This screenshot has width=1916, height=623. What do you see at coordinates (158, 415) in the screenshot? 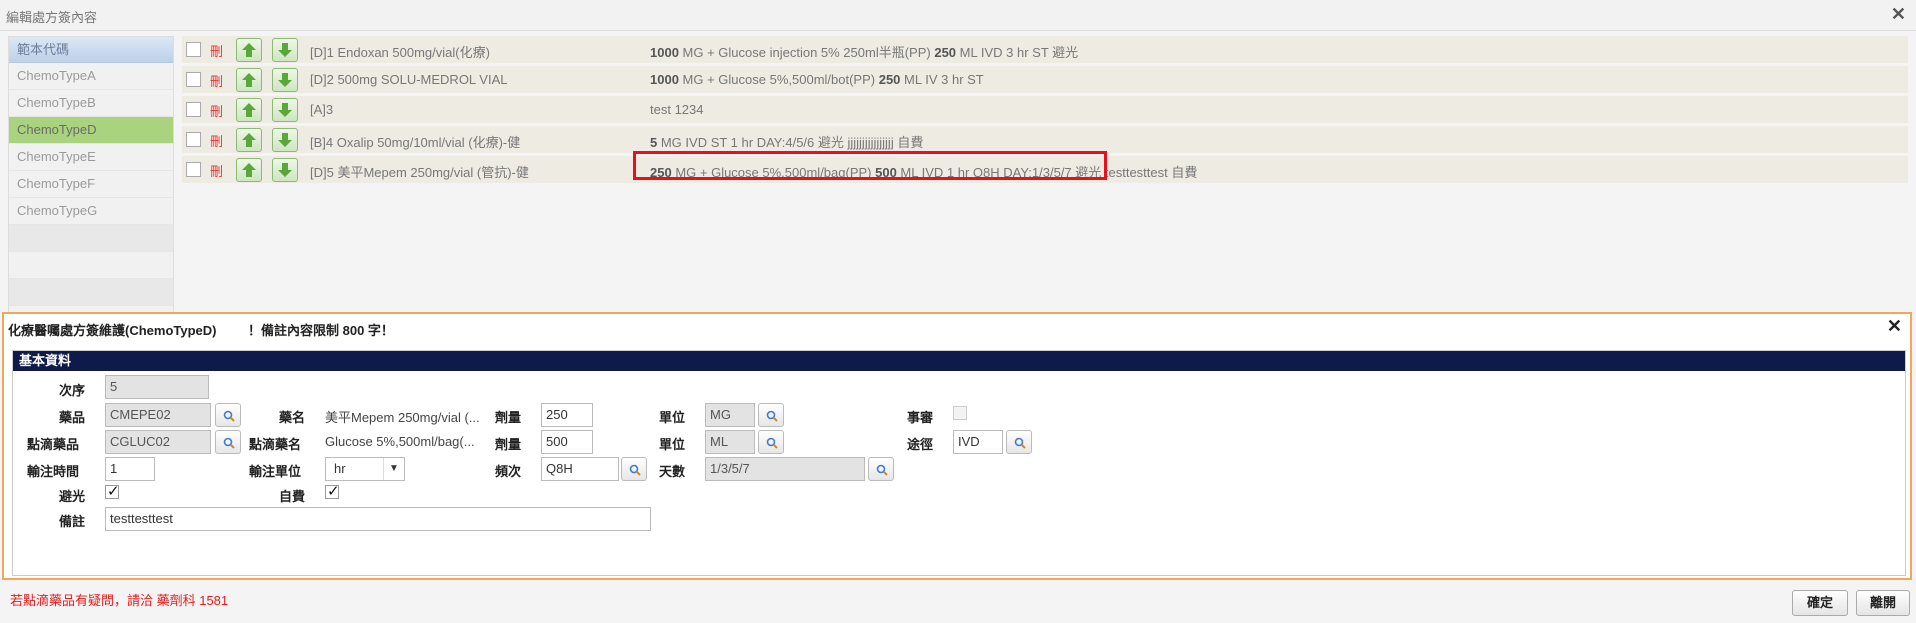
I see `drug-code-field: CMEPE02` at bounding box center [158, 415].